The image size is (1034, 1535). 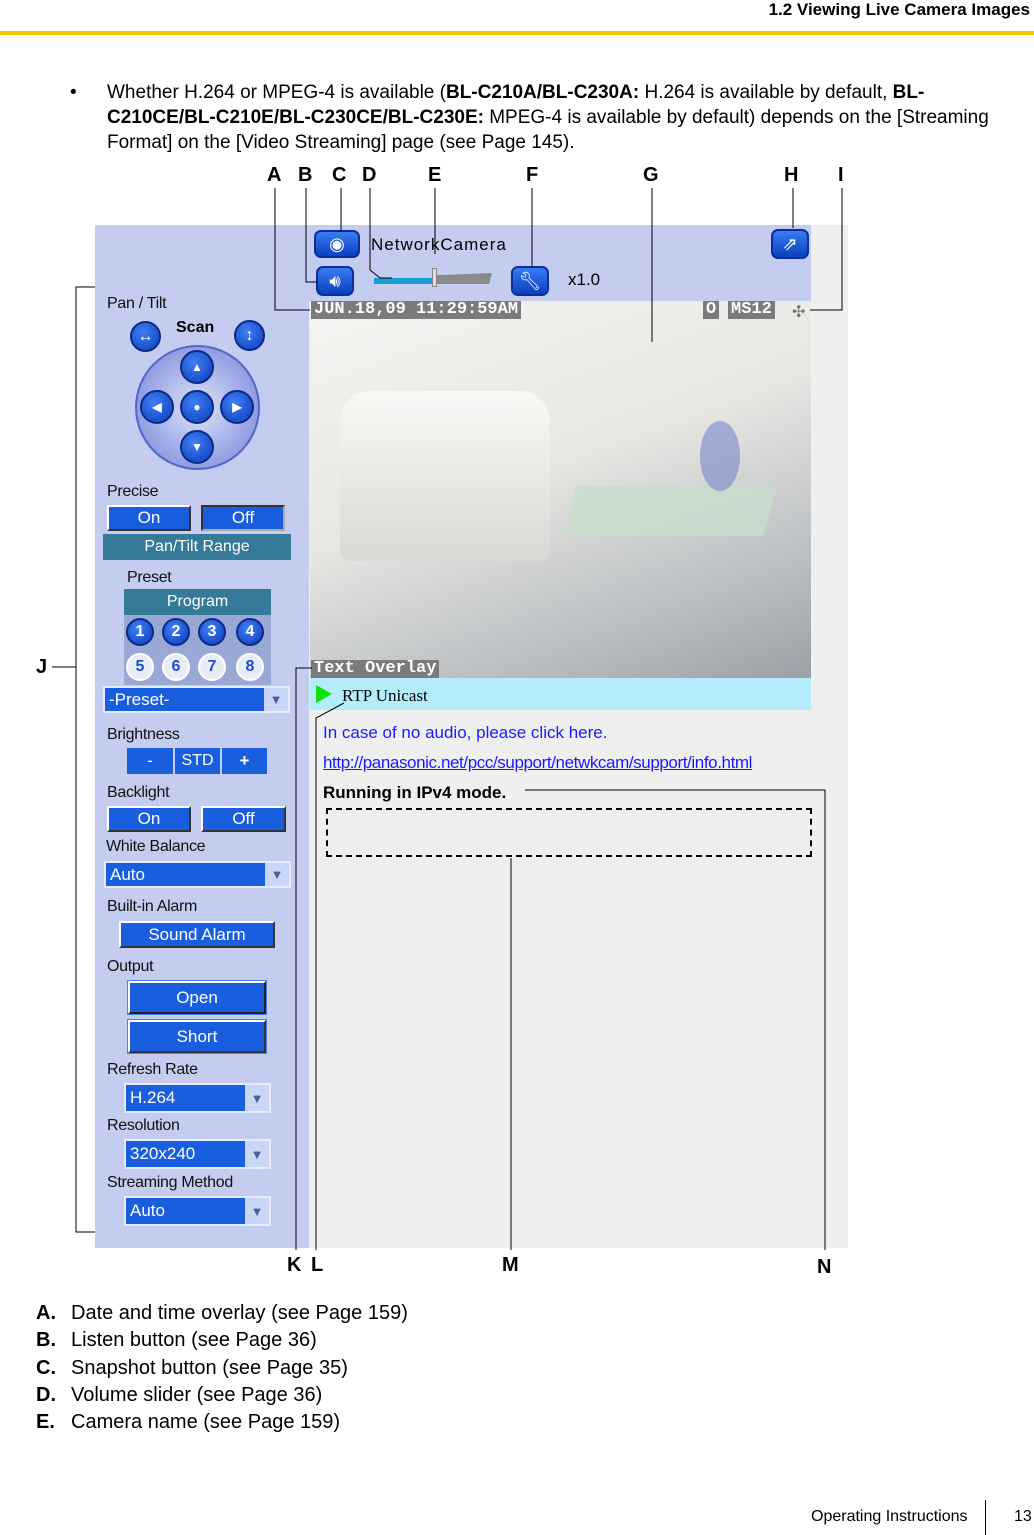 I want to click on legend-text: Camera name (see Page 159), so click(x=206, y=1422).